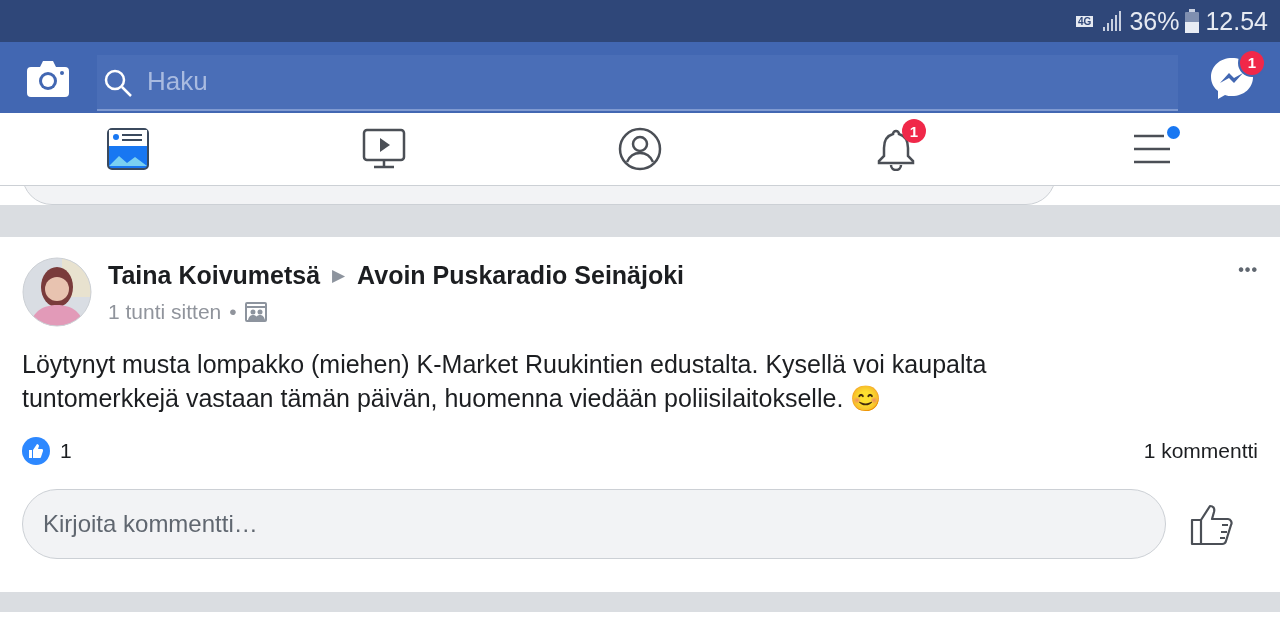  I want to click on comment-count: 1 kommentti, so click(1200, 451).